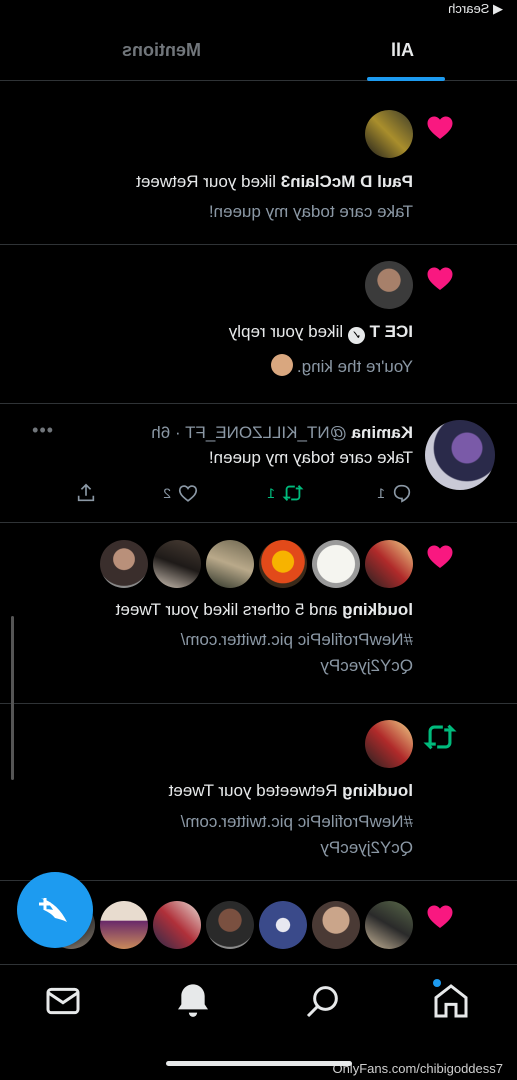 This screenshot has height=1080, width=517. Describe the element at coordinates (354, 366) in the screenshot. I see `snippet-text: You're the king.` at that location.